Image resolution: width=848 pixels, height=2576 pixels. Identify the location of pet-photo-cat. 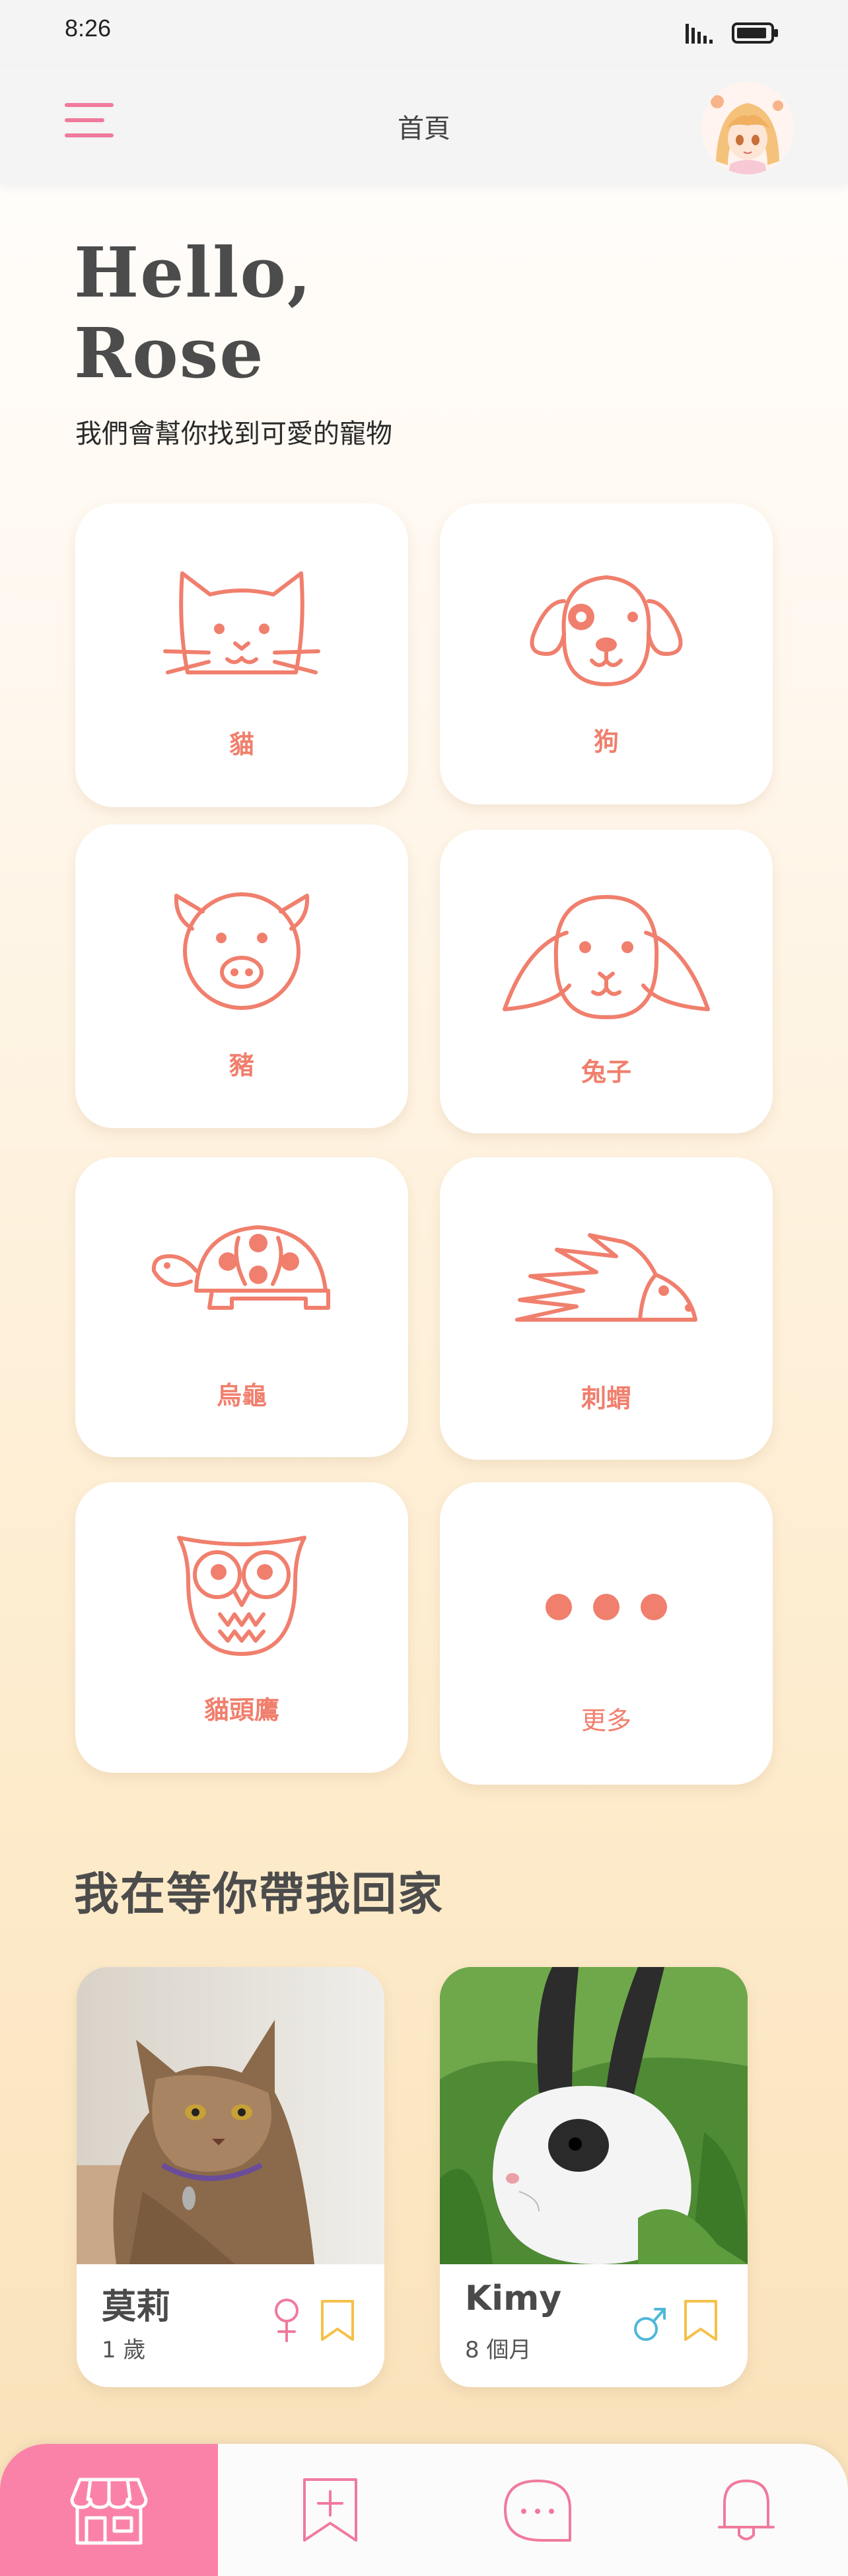
(230, 2115).